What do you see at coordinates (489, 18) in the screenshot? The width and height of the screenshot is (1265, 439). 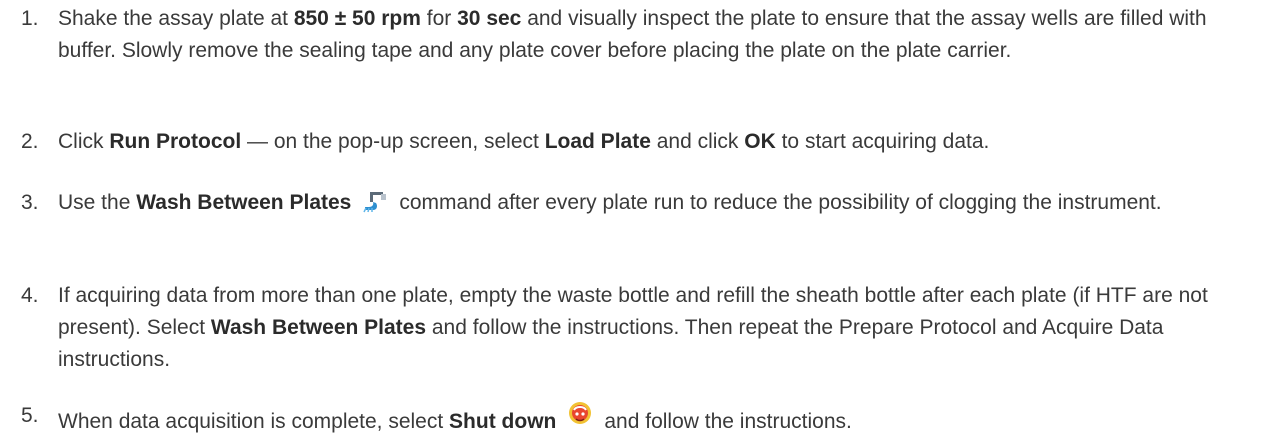 I see `bold-value-duration: 30 sec` at bounding box center [489, 18].